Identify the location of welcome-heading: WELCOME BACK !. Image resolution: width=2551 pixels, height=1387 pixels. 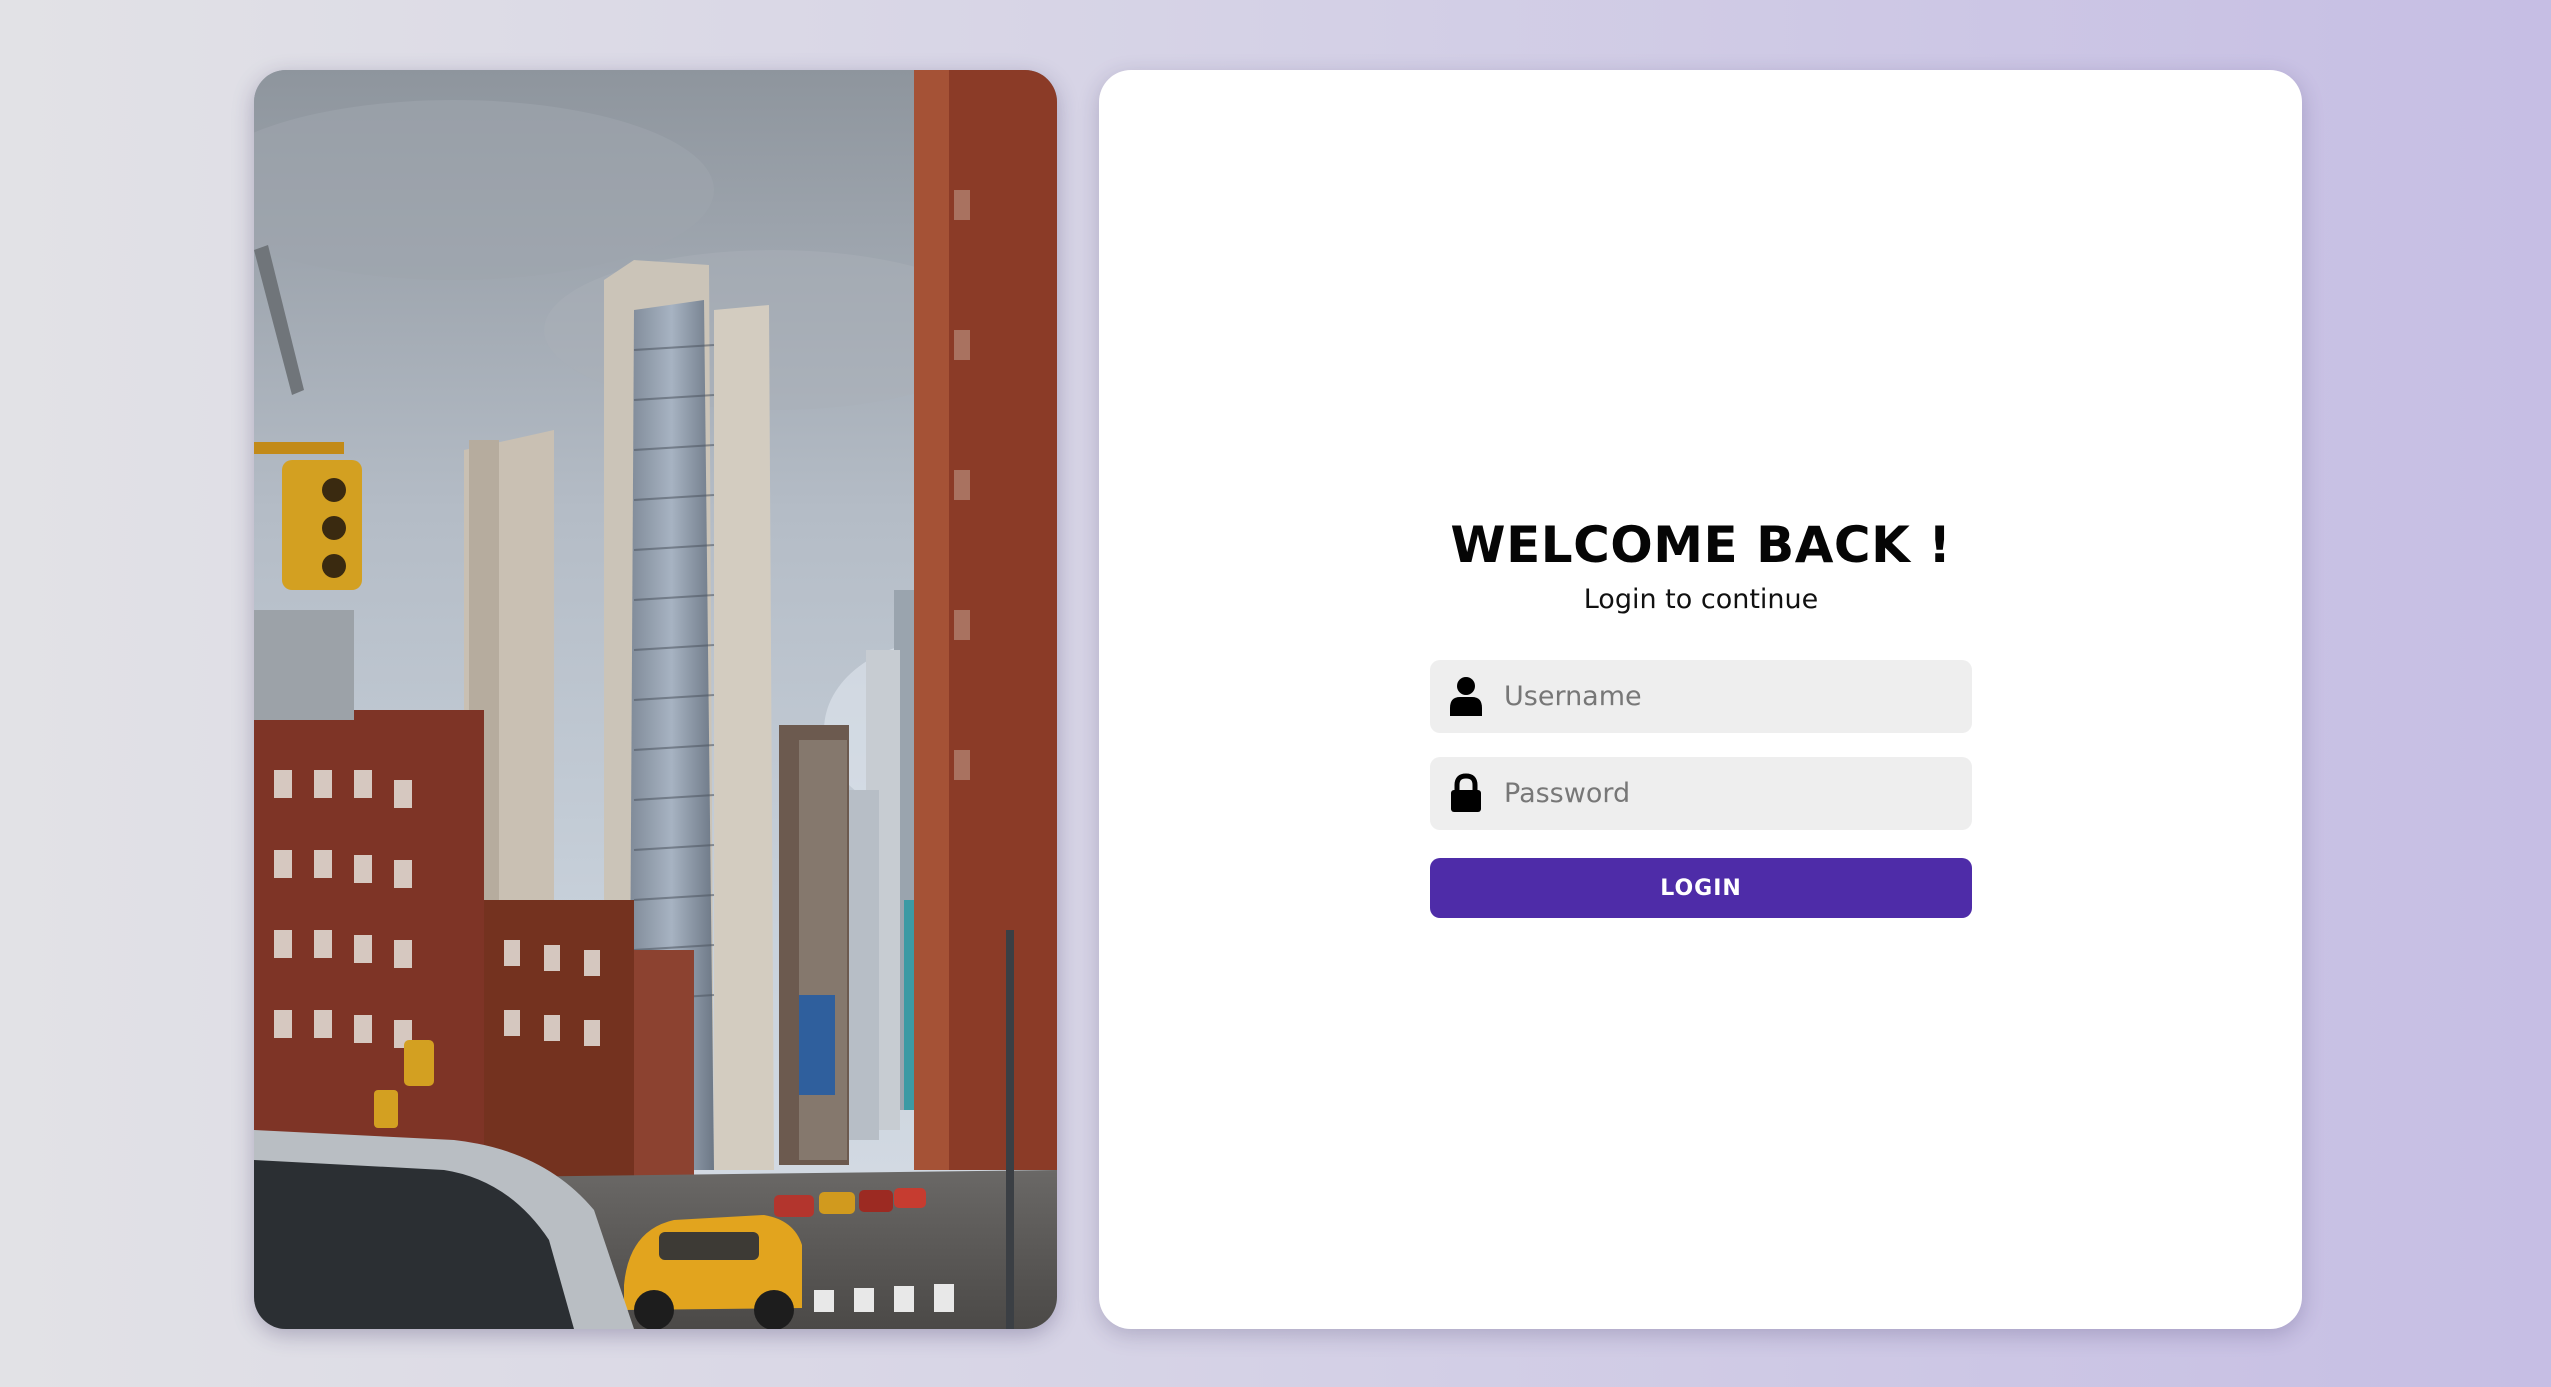
(1701, 545).